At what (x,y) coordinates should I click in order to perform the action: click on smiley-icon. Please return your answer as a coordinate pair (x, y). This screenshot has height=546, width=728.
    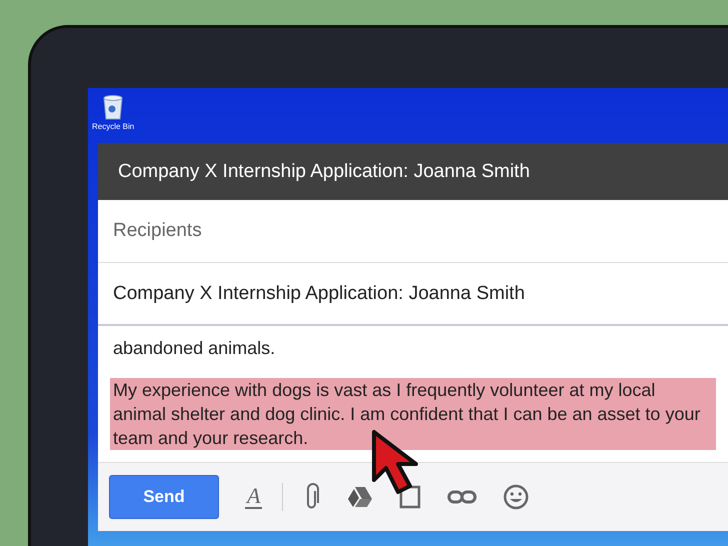
    Looking at the image, I should click on (516, 497).